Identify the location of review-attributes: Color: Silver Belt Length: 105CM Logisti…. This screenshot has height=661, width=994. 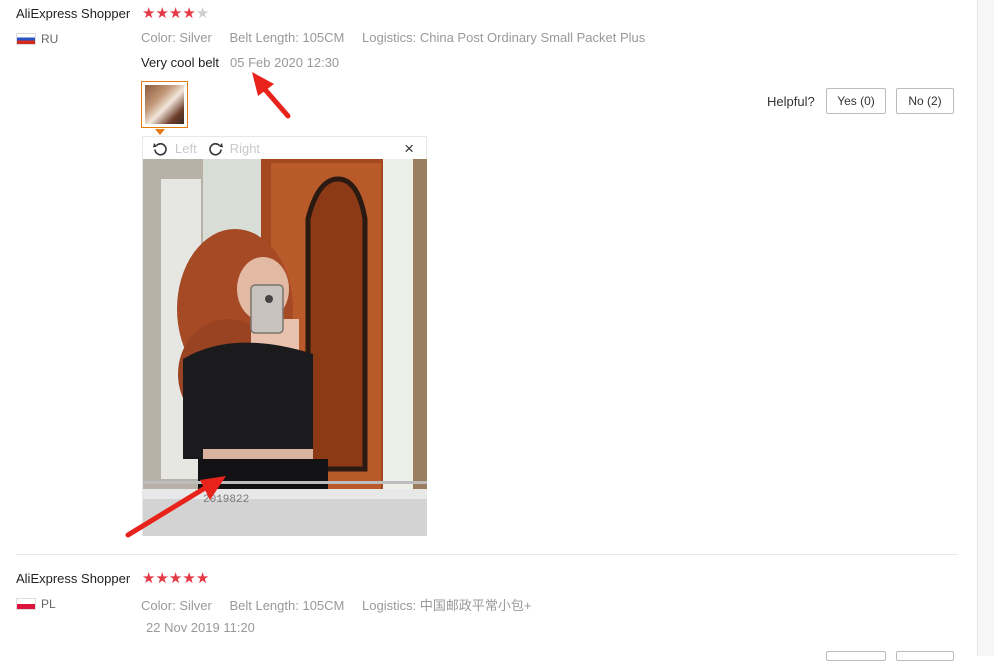
(343, 604).